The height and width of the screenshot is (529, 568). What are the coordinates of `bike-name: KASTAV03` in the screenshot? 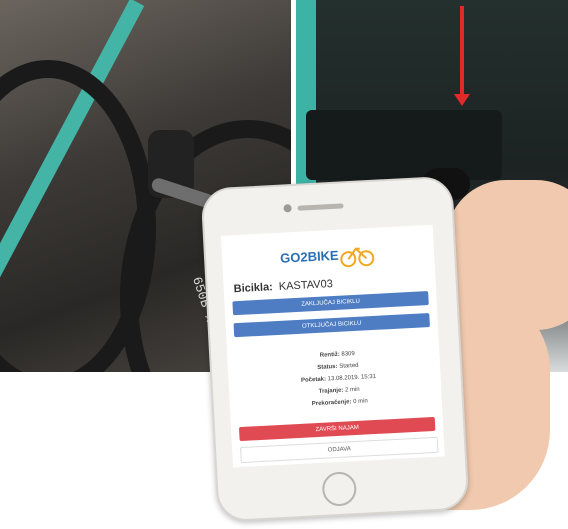 It's located at (306, 285).